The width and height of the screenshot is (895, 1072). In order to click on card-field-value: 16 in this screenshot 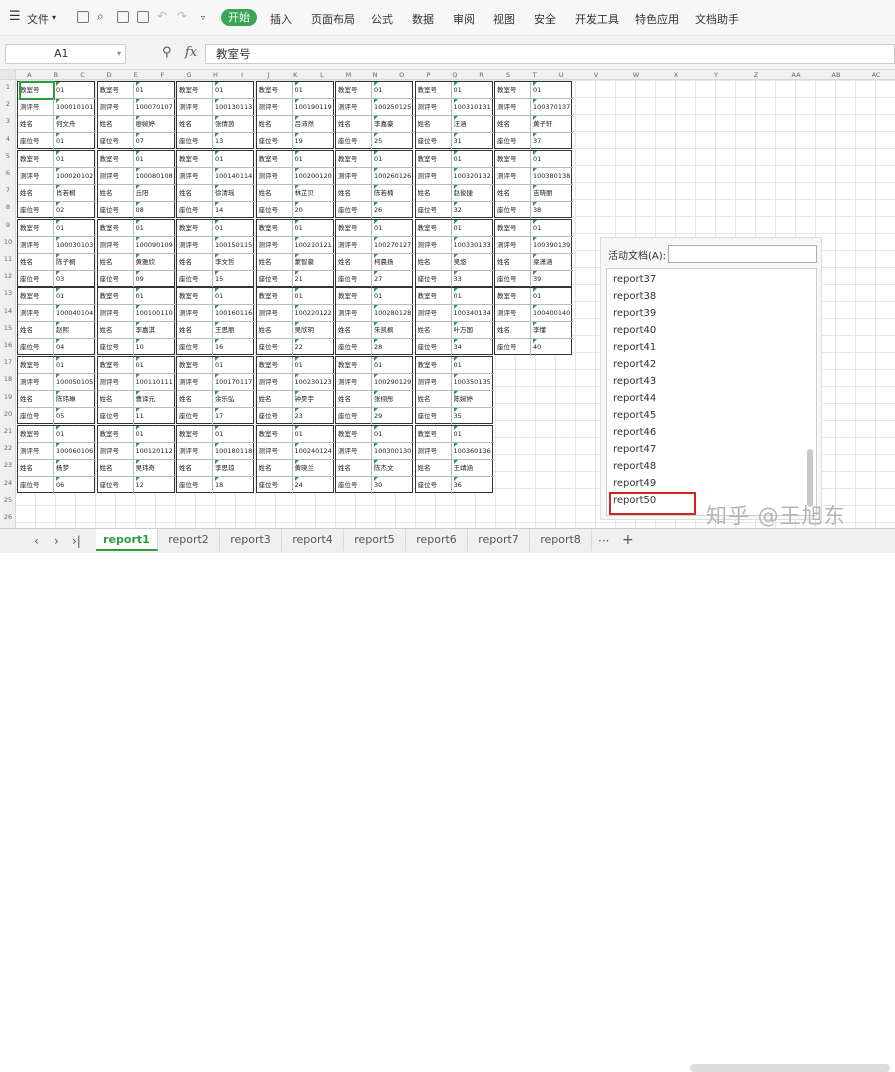, I will do `click(235, 347)`.